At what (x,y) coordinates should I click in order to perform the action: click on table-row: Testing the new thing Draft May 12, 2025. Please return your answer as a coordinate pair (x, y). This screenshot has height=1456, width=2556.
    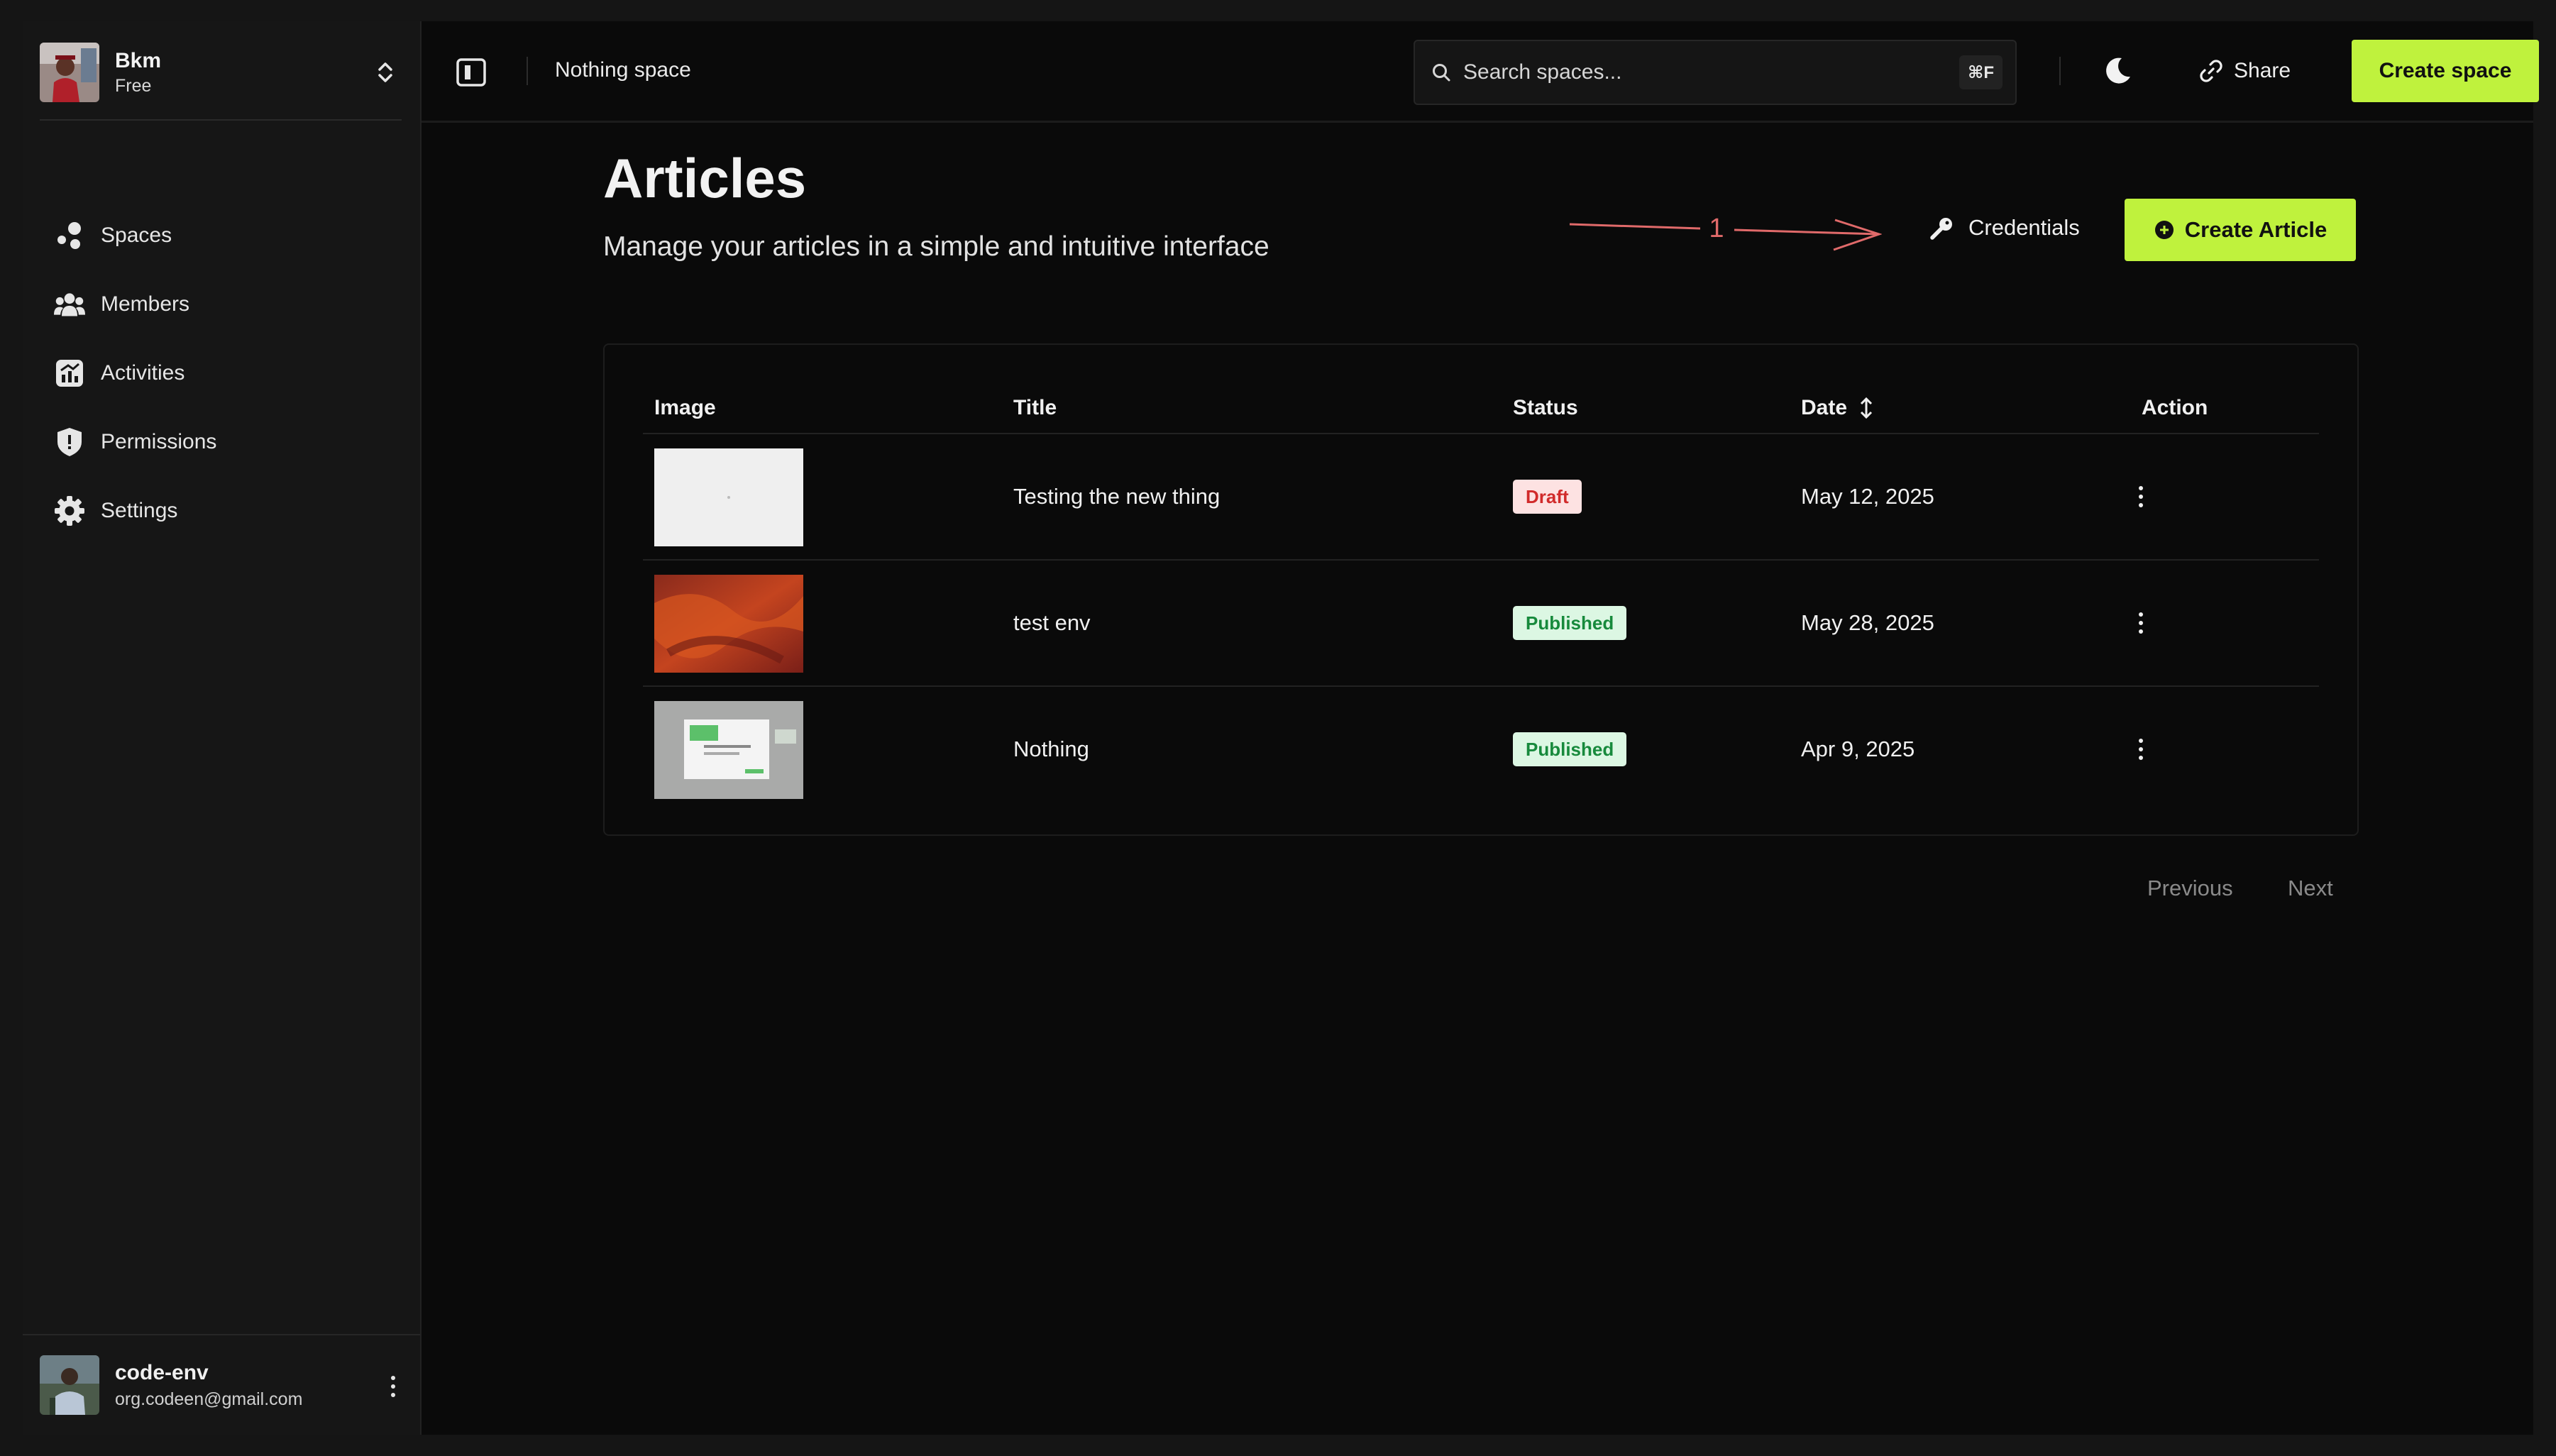
    Looking at the image, I should click on (1481, 497).